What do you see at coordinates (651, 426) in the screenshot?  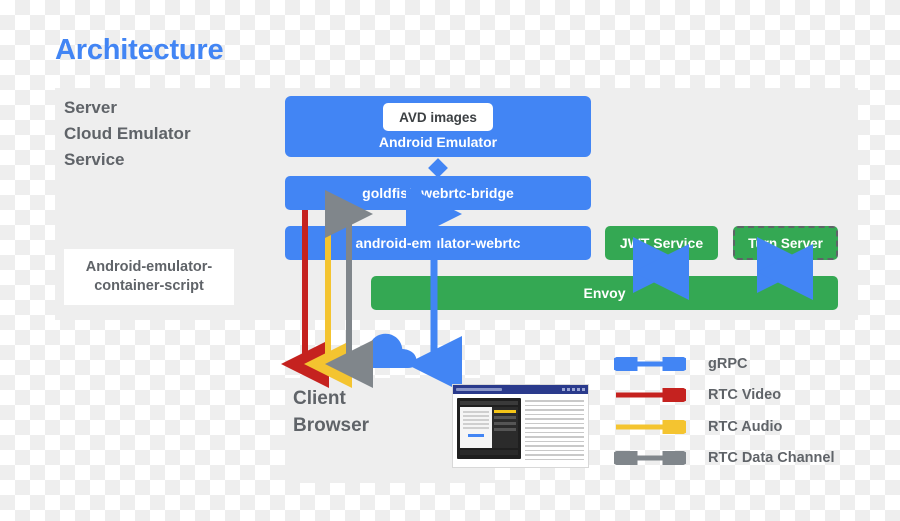 I see `rtc-audio-legend-arrow-icon` at bounding box center [651, 426].